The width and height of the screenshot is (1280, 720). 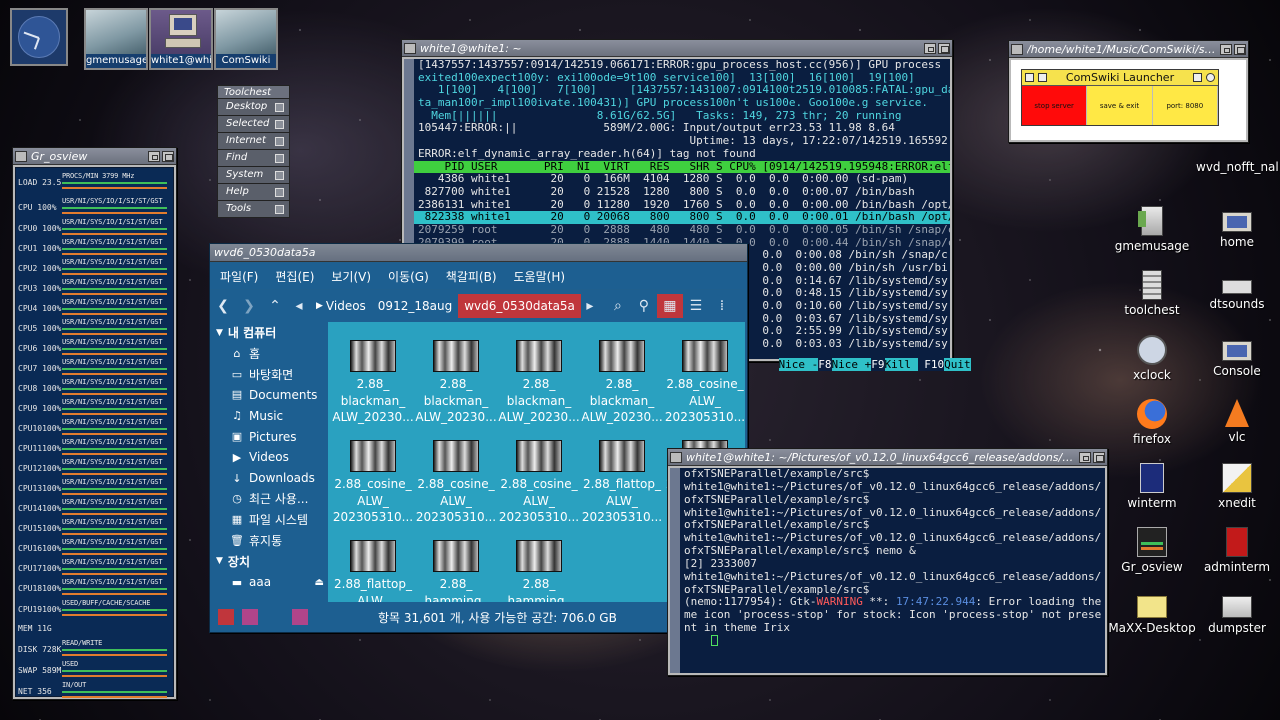 What do you see at coordinates (1152, 293) in the screenshot?
I see `desktop-icon-toolchest: toolchest` at bounding box center [1152, 293].